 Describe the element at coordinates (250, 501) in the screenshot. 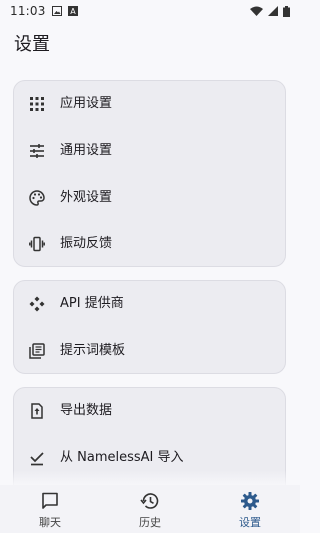

I see `gear-icon` at that location.